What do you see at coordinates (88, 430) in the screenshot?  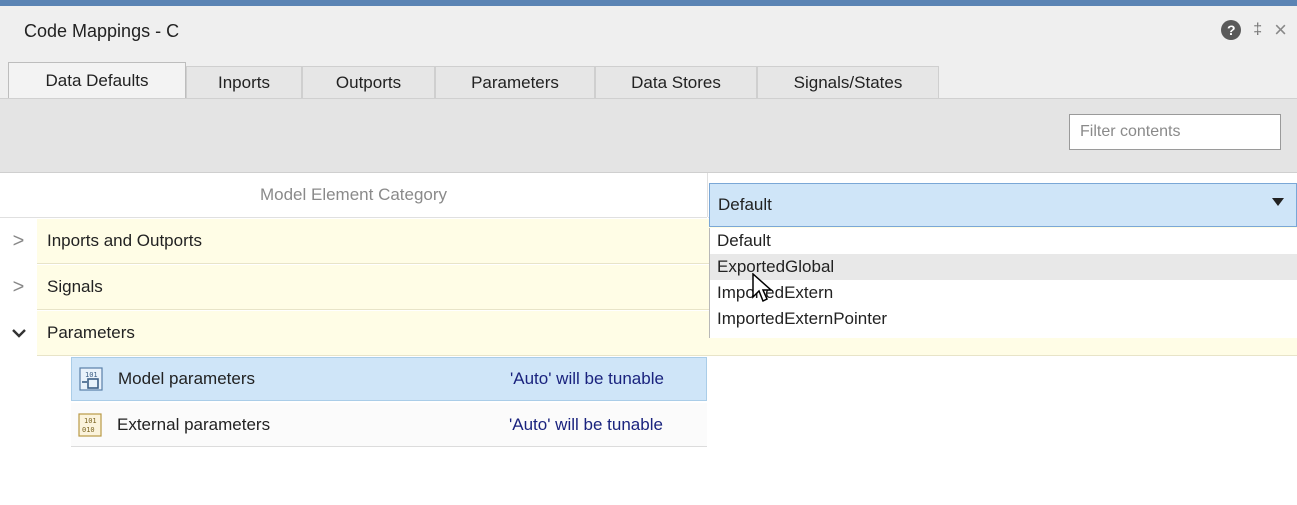 I see `svg-text: 010` at bounding box center [88, 430].